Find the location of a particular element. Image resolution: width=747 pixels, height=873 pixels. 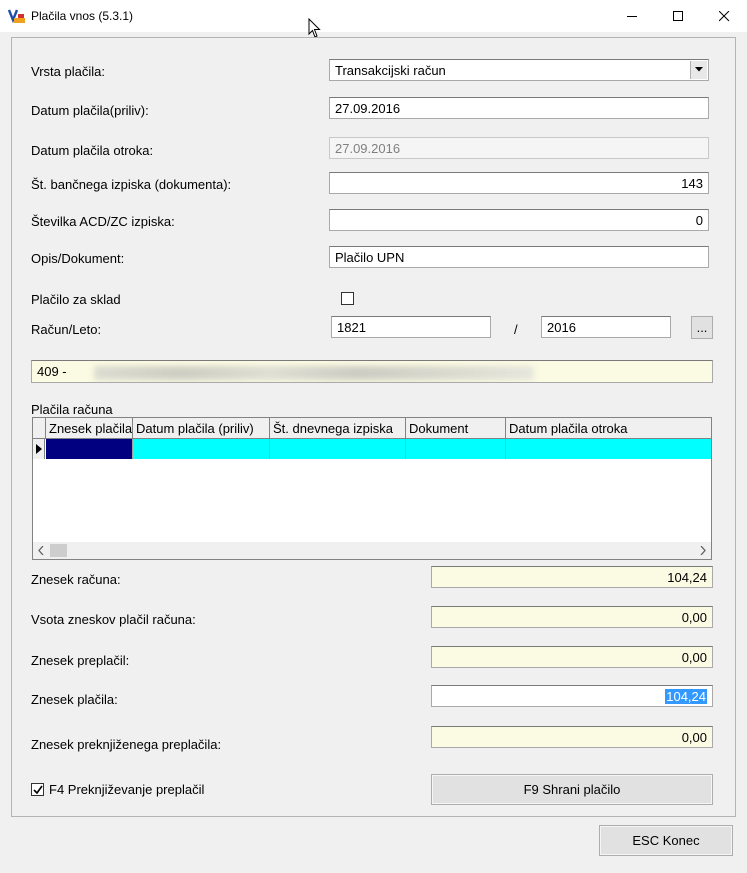

racun-info-field: 409 - is located at coordinates (372, 371).